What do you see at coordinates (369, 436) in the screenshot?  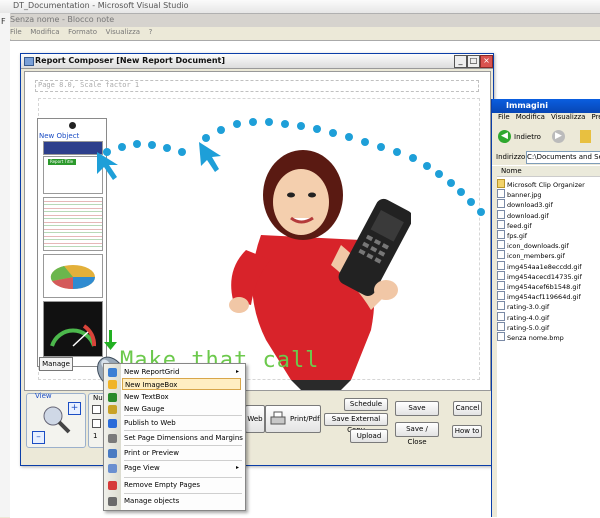 I see `upload-button: Upload` at bounding box center [369, 436].